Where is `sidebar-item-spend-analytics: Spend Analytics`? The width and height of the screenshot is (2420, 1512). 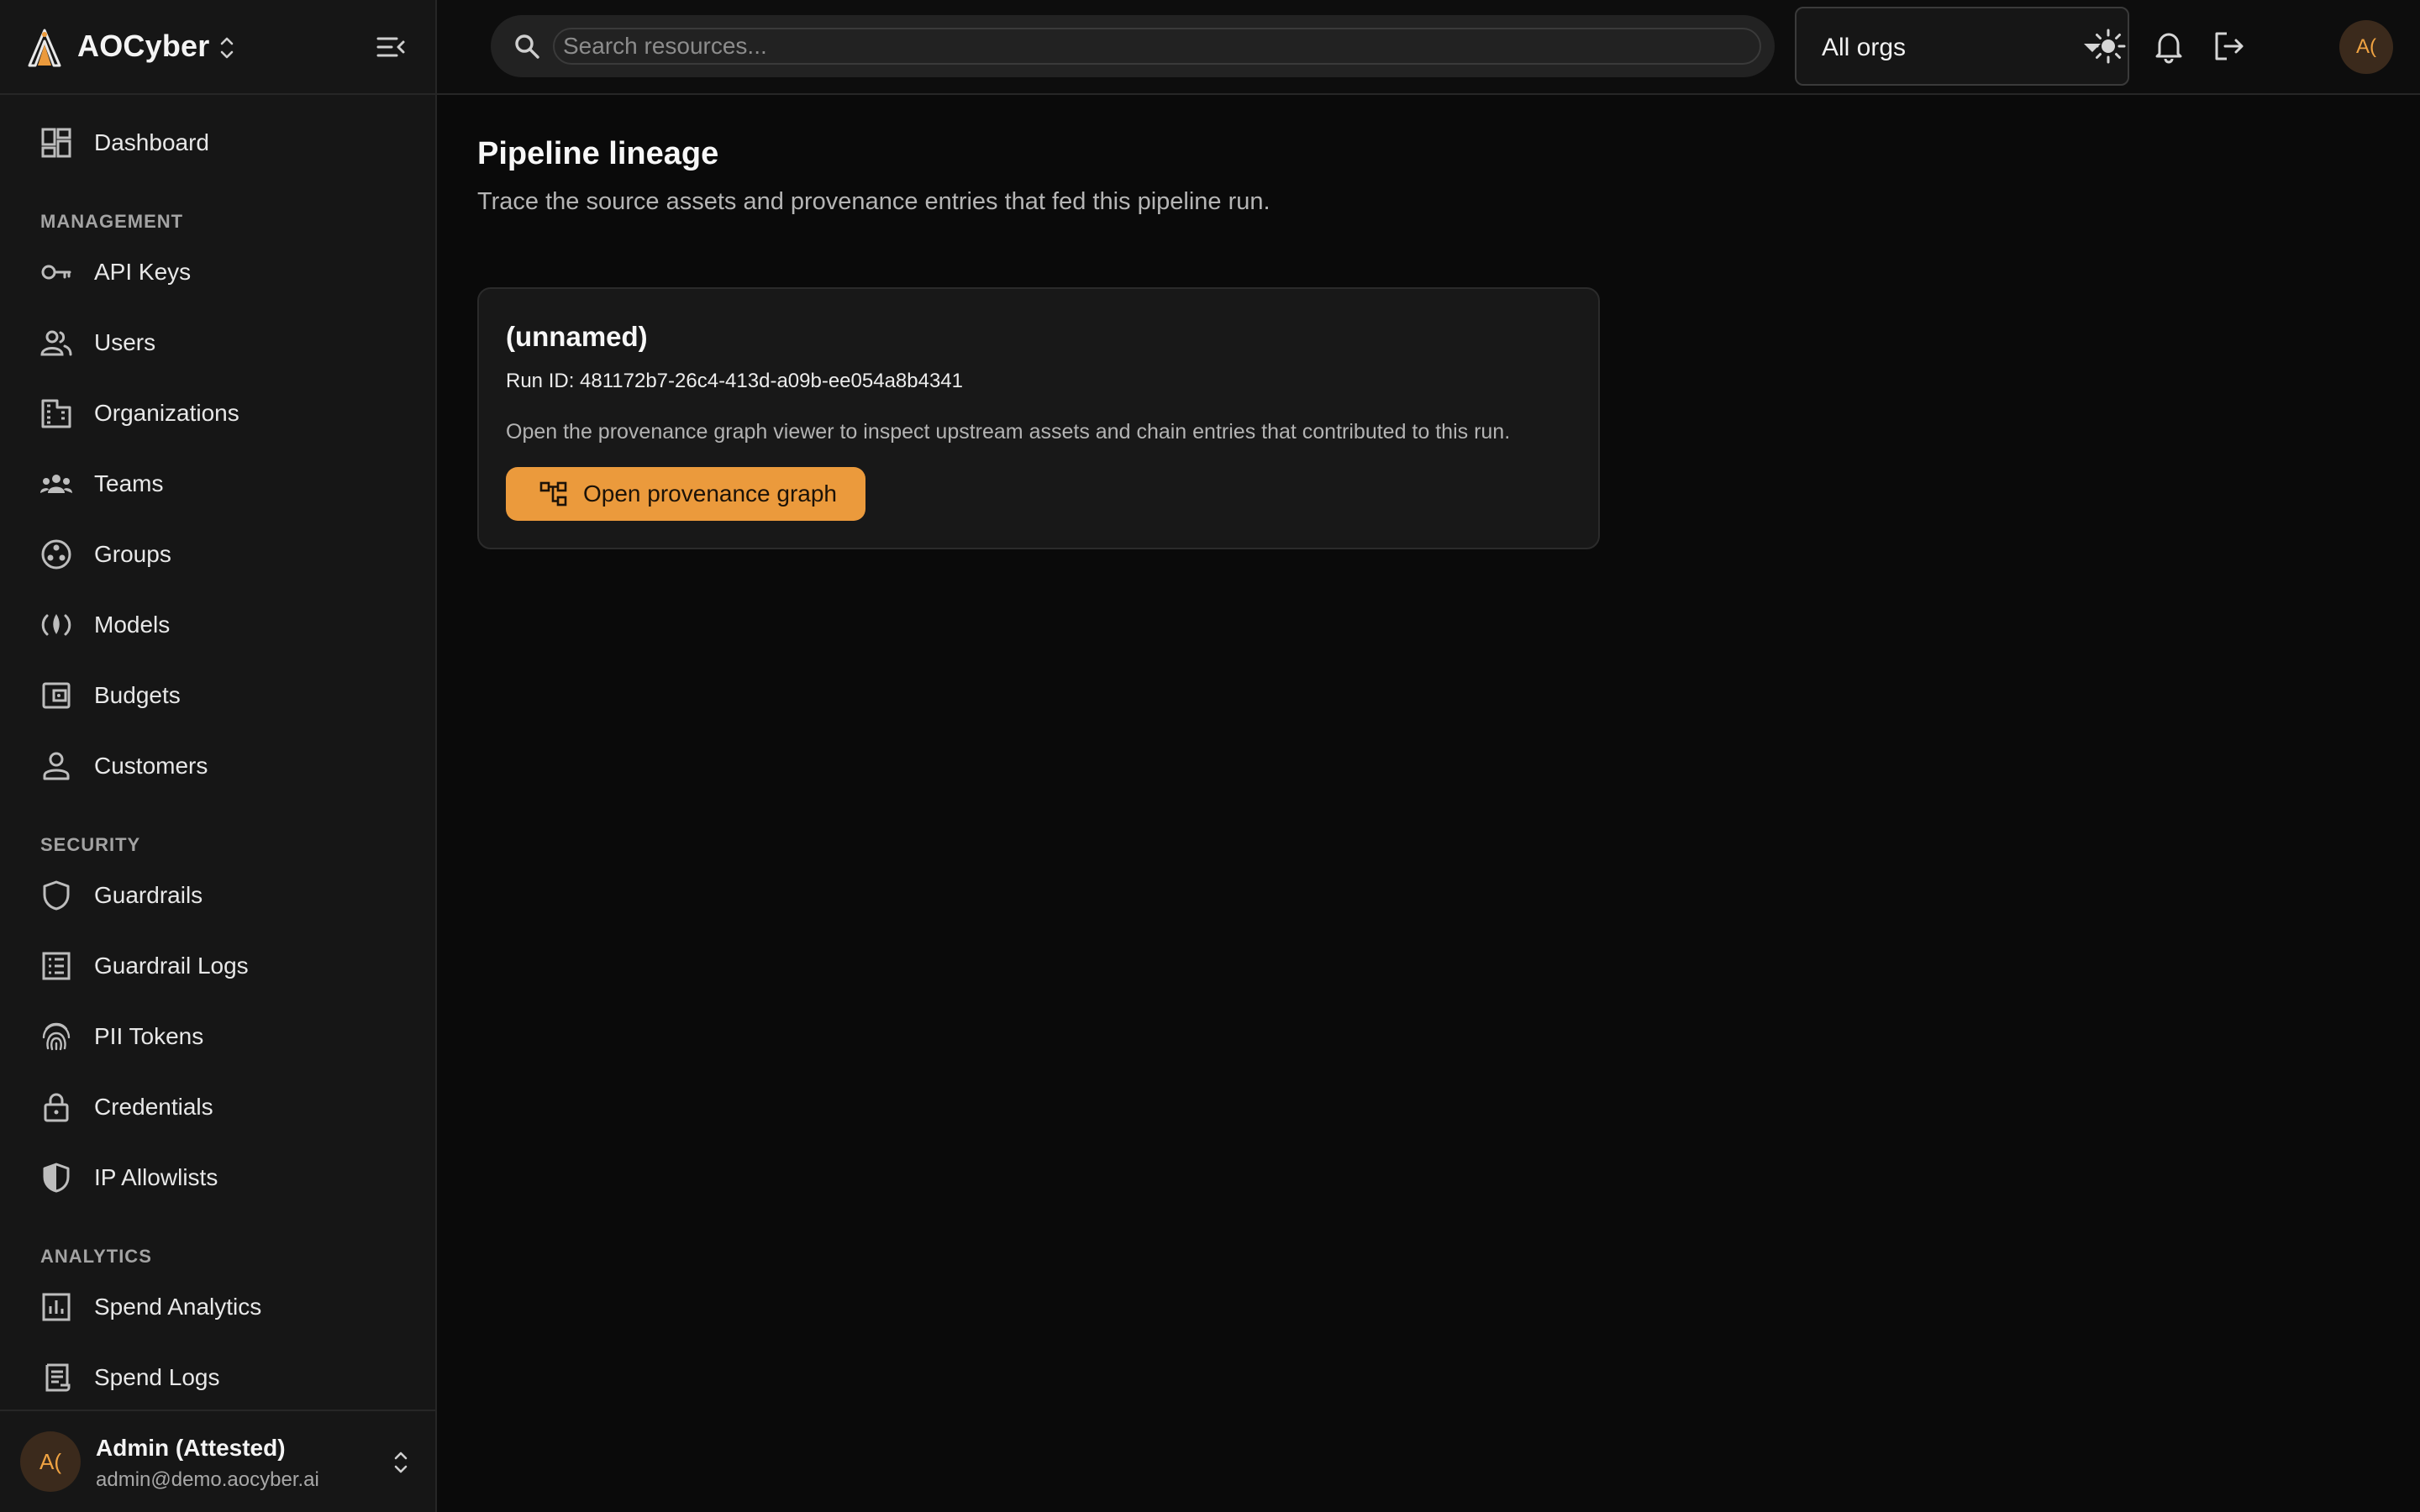 sidebar-item-spend-analytics: Spend Analytics is located at coordinates (218, 1306).